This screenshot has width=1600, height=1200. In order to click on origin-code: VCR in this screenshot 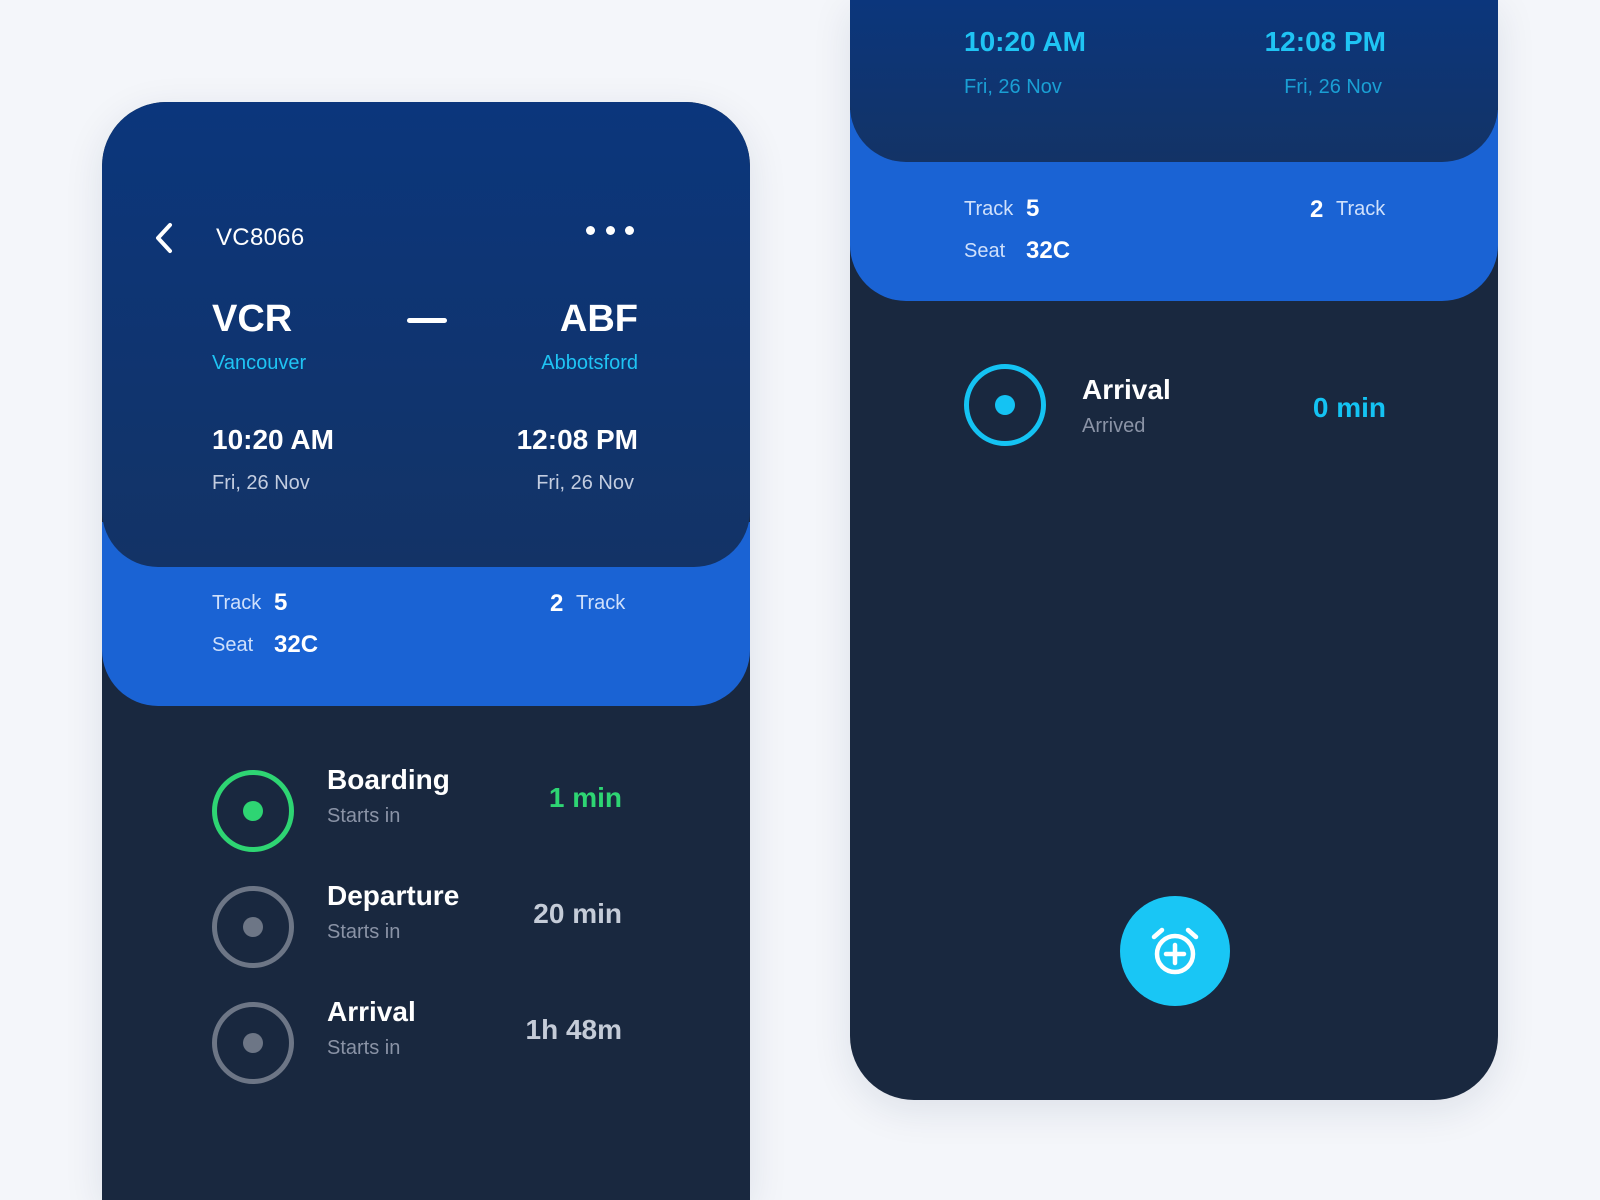, I will do `click(252, 319)`.